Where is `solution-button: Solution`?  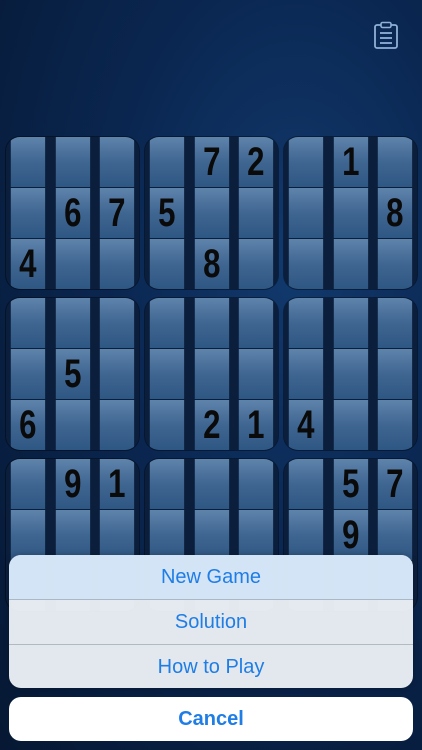 solution-button: Solution is located at coordinates (211, 622).